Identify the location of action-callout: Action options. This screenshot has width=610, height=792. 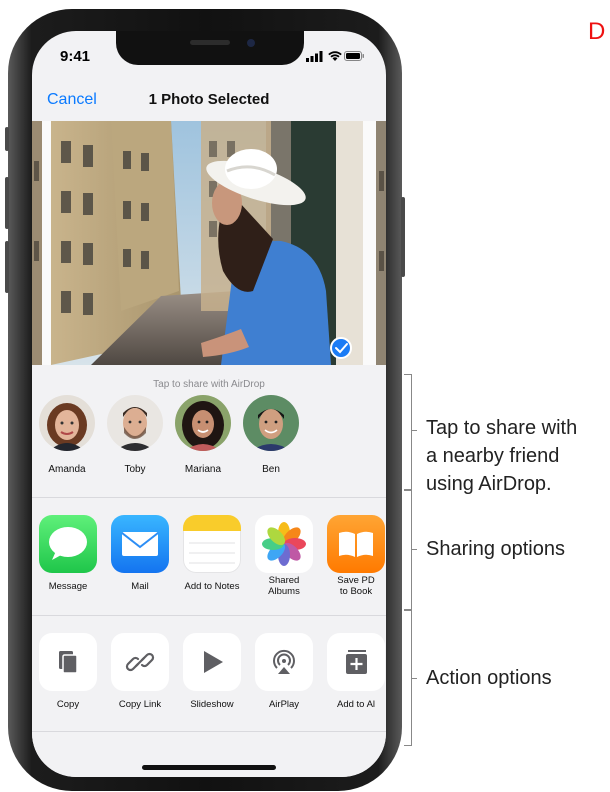
(489, 678).